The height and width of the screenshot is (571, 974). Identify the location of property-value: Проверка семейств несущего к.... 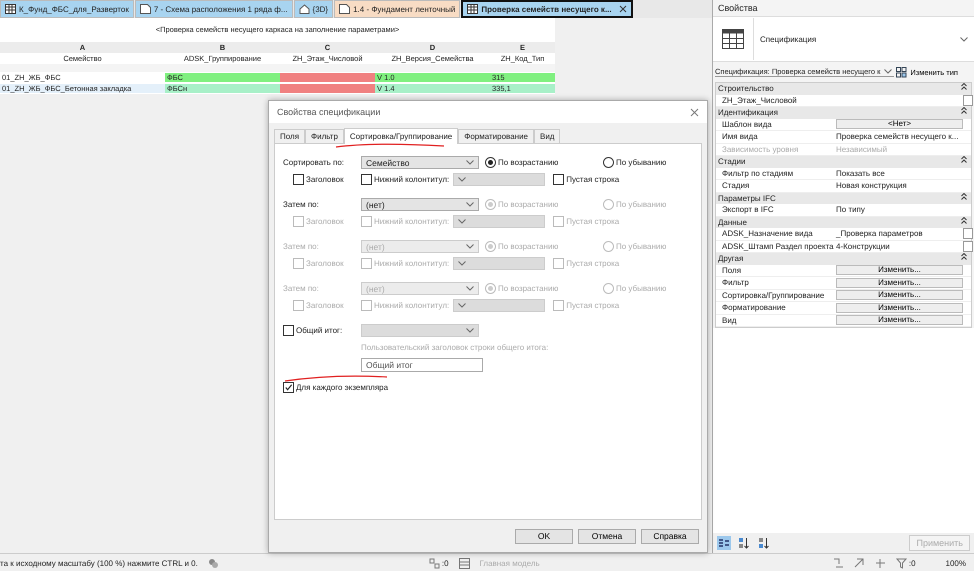
(898, 137).